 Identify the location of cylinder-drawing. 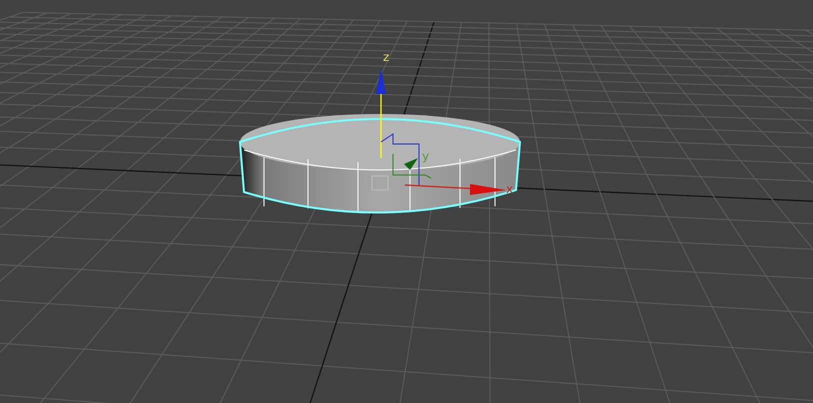
(380, 164).